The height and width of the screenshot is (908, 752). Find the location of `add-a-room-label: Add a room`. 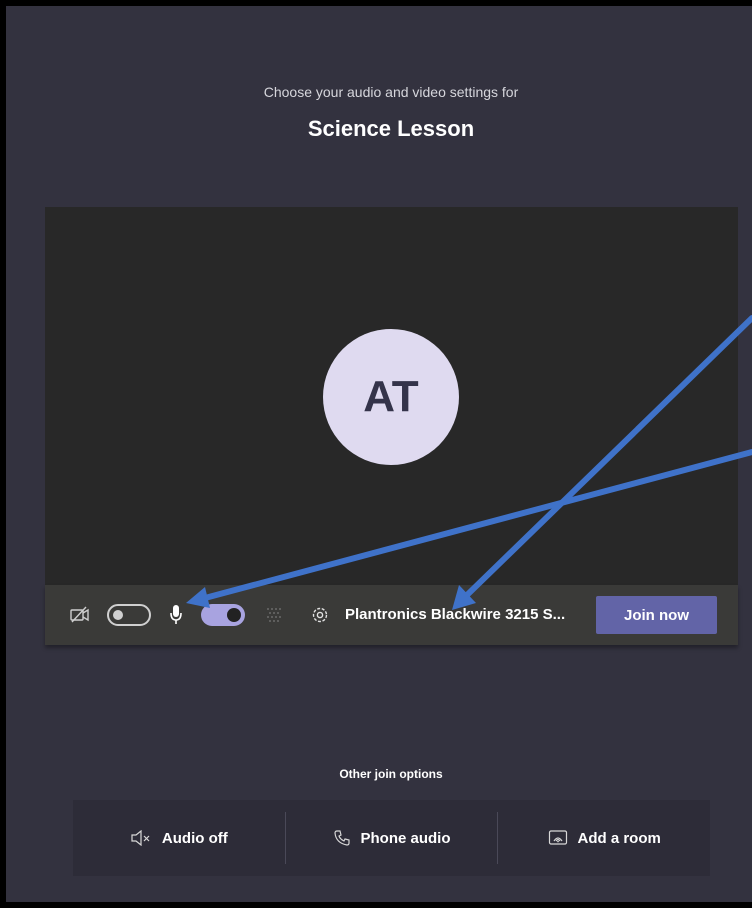

add-a-room-label: Add a room is located at coordinates (619, 838).